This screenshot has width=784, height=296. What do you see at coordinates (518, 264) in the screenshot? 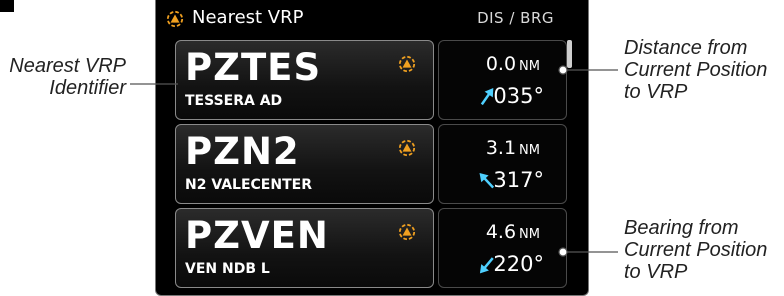
I see `bearing-value: 220°` at bounding box center [518, 264].